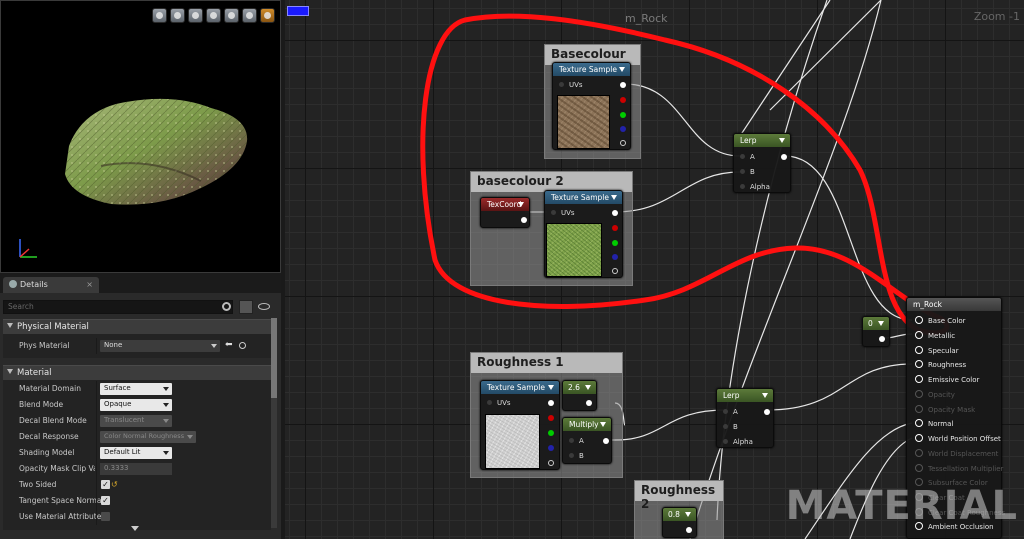 Image resolution: width=1024 pixels, height=539 pixels. Describe the element at coordinates (105, 484) in the screenshot. I see `two-sided-checkbox: ✓` at that location.